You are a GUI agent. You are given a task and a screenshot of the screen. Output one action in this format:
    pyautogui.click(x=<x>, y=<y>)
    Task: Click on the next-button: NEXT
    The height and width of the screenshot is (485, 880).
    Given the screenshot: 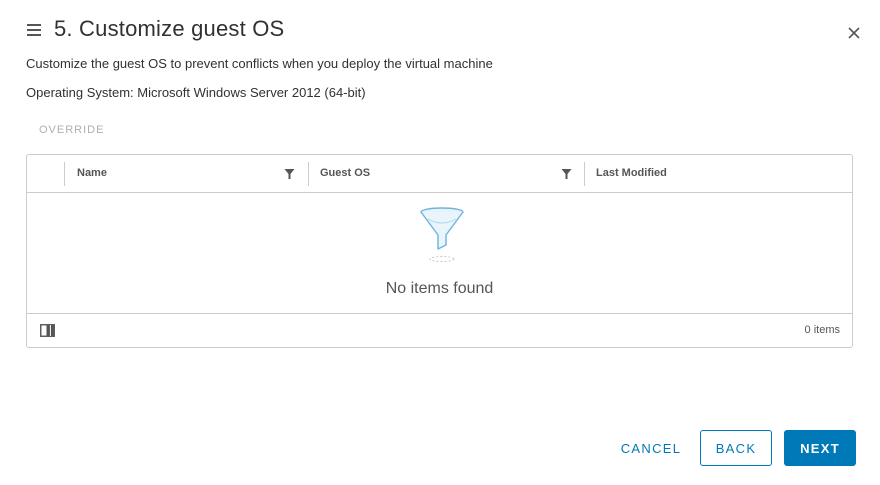 What is the action you would take?
    pyautogui.click(x=820, y=448)
    